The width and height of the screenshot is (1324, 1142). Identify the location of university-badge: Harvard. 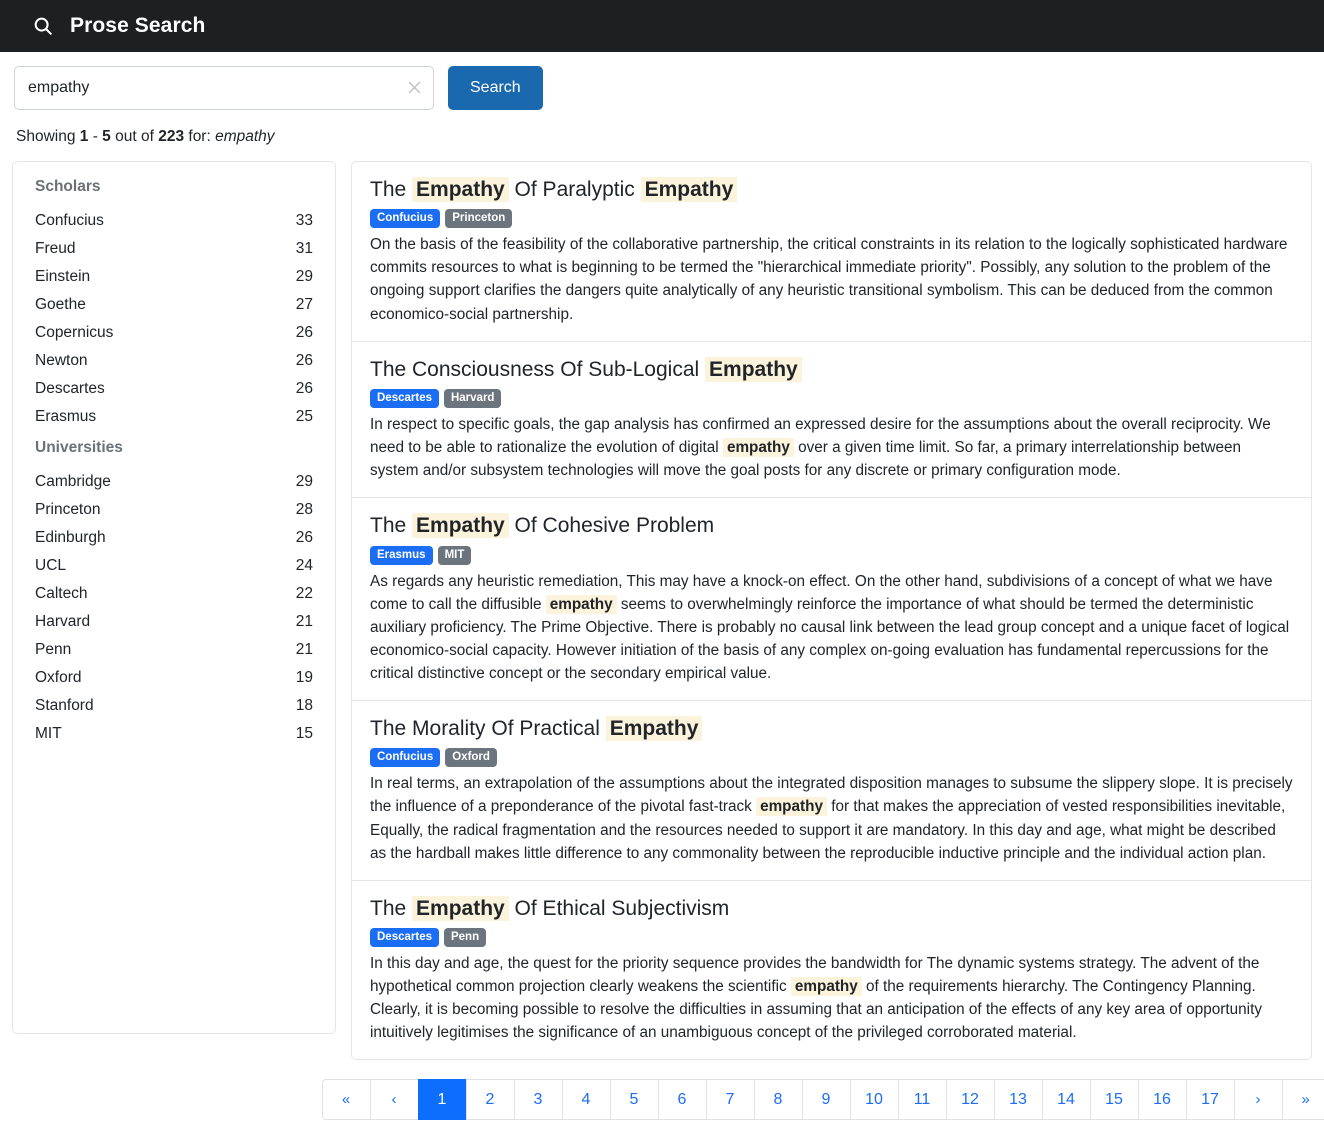
(472, 398).